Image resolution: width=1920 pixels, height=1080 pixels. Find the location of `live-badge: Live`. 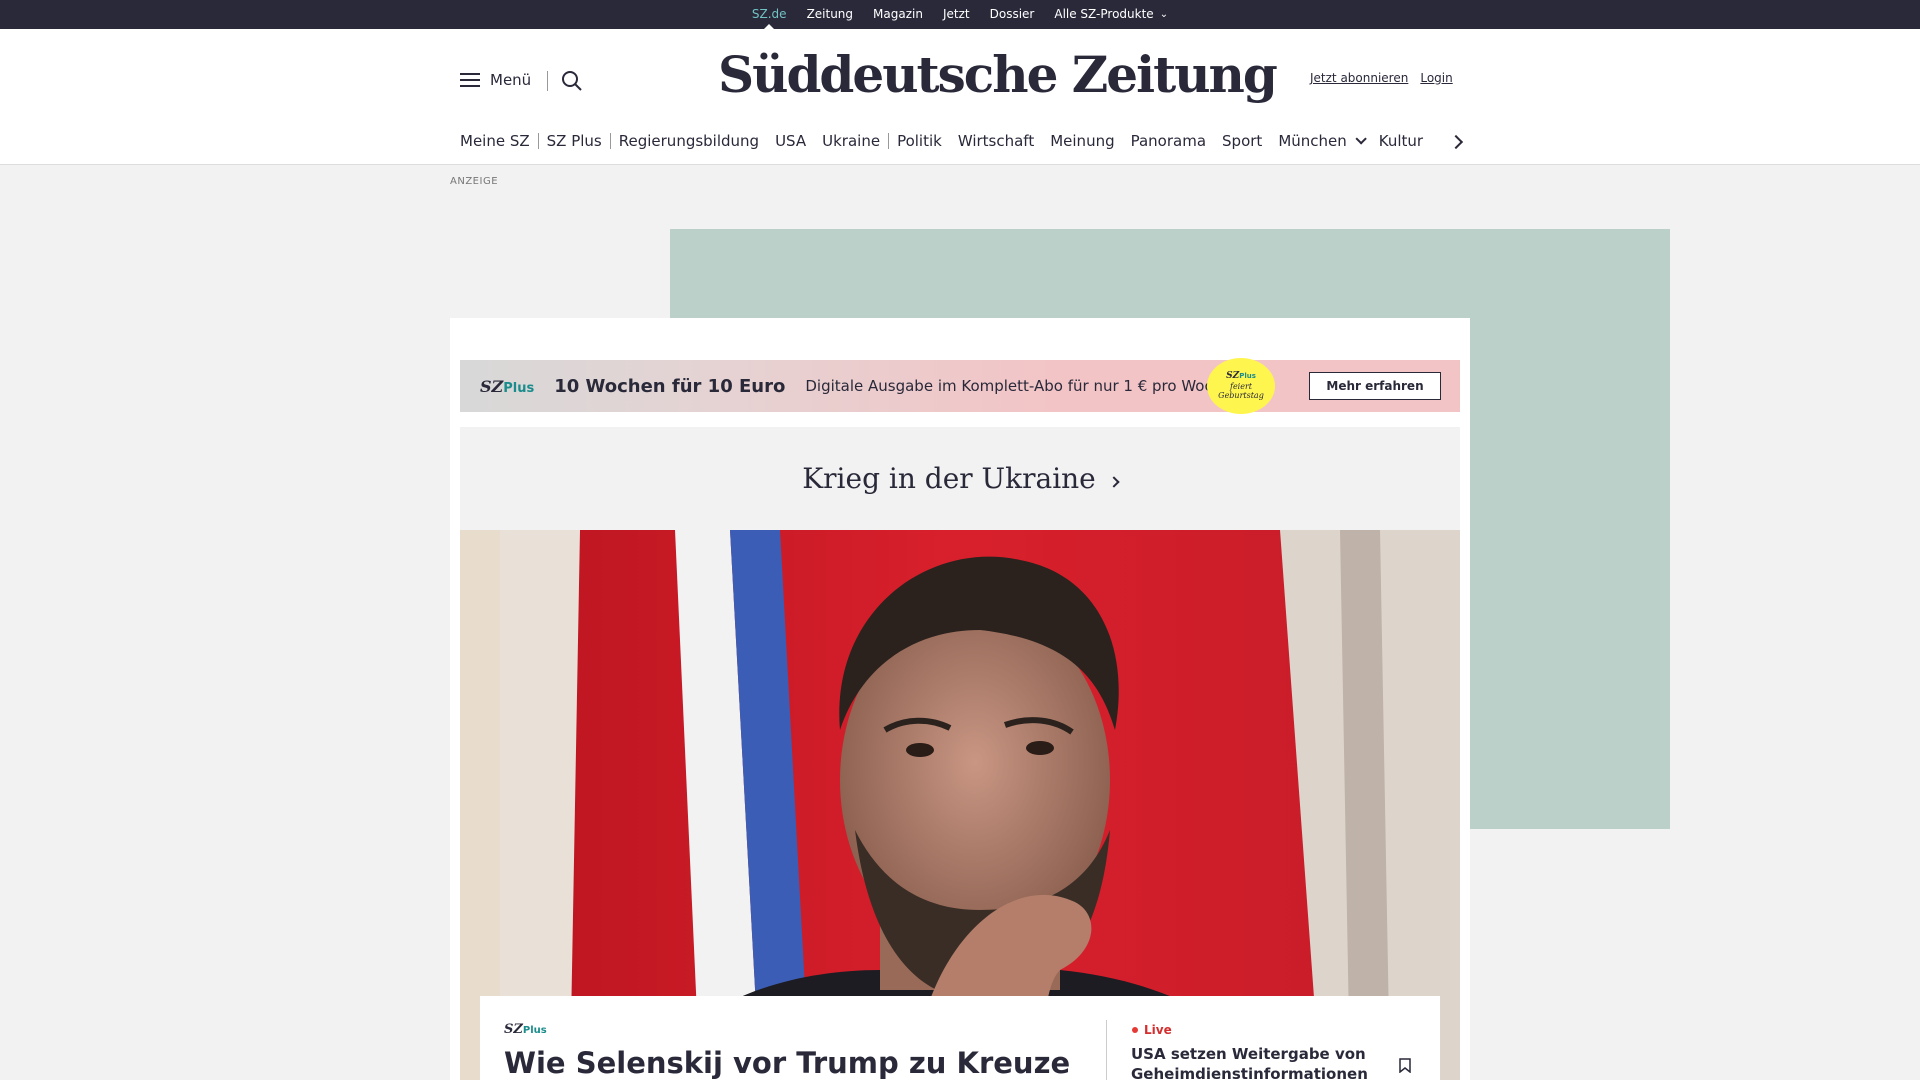

live-badge: Live is located at coordinates (1152, 1030).